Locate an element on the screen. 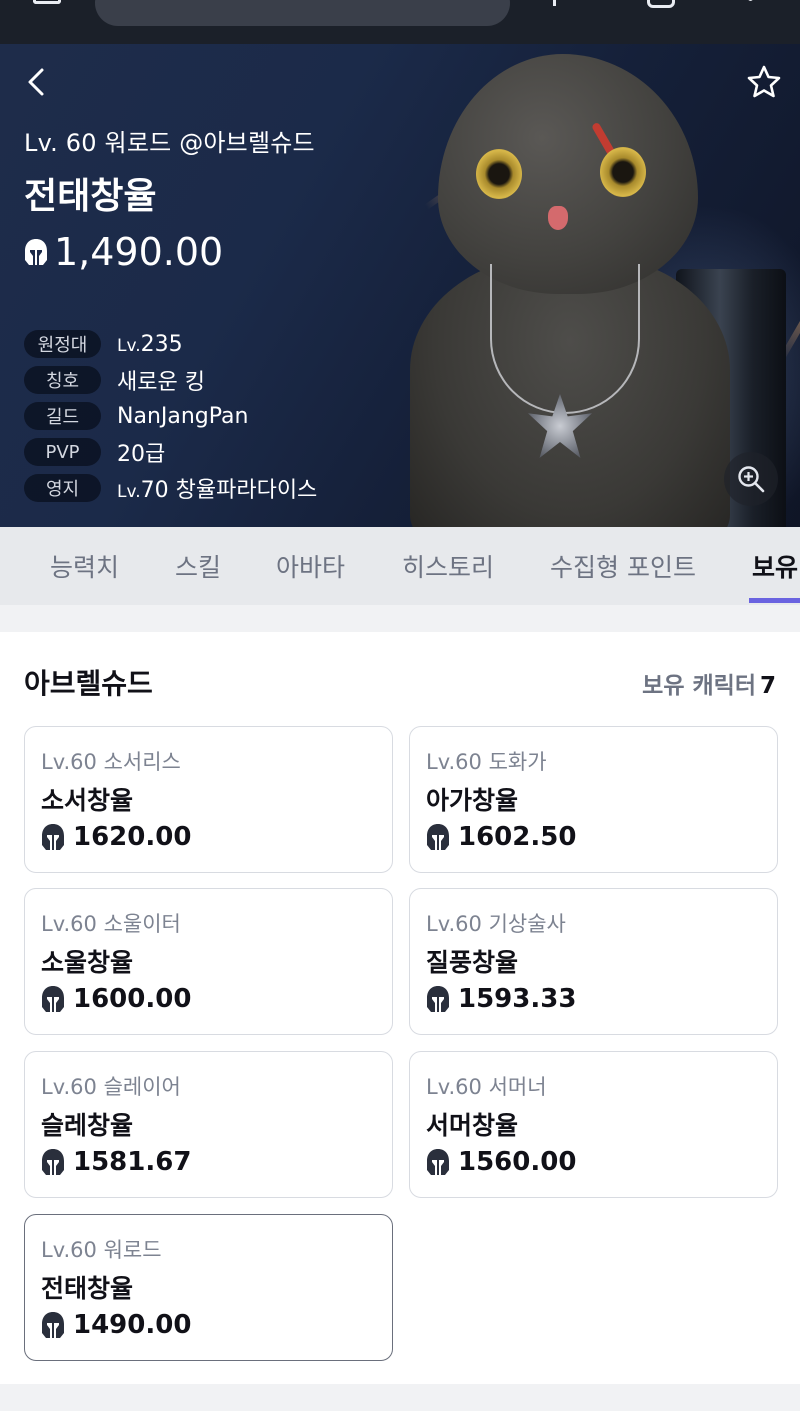 This screenshot has height=1411, width=800. card-character-name: 전태창율 is located at coordinates (87, 1288).